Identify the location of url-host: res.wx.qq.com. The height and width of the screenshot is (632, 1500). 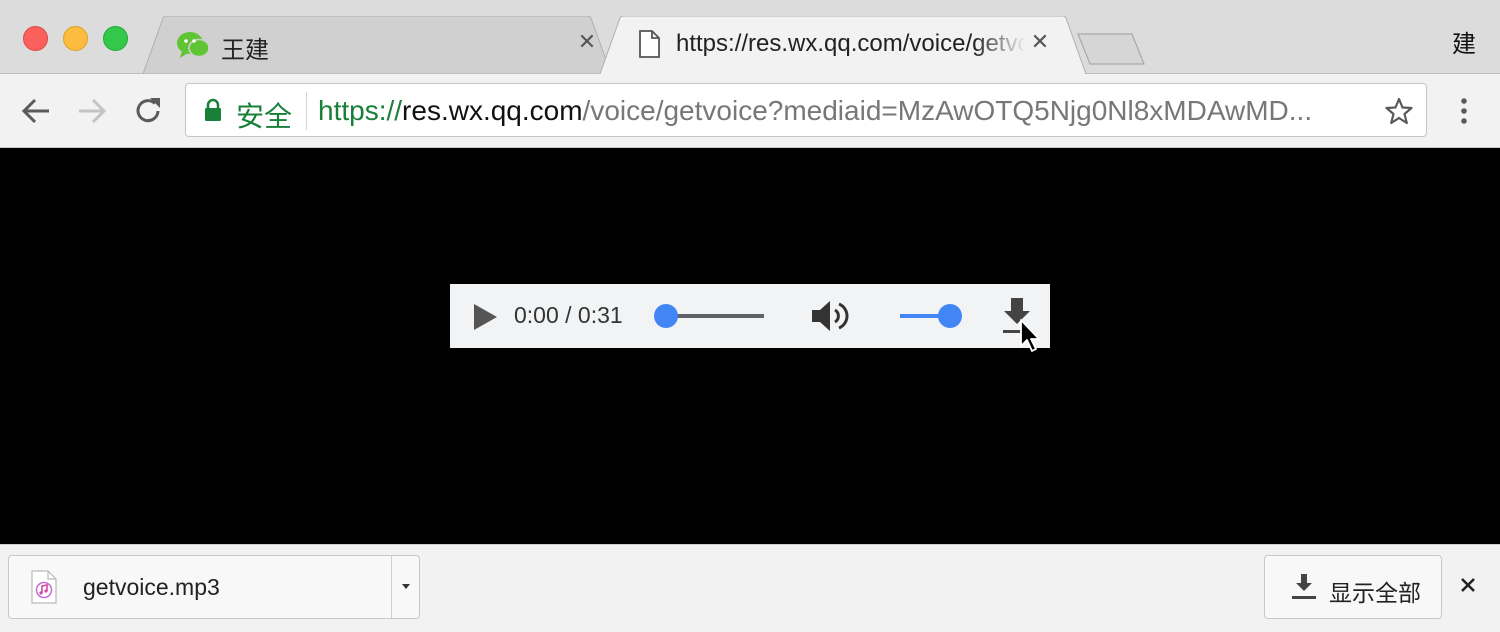
(492, 110).